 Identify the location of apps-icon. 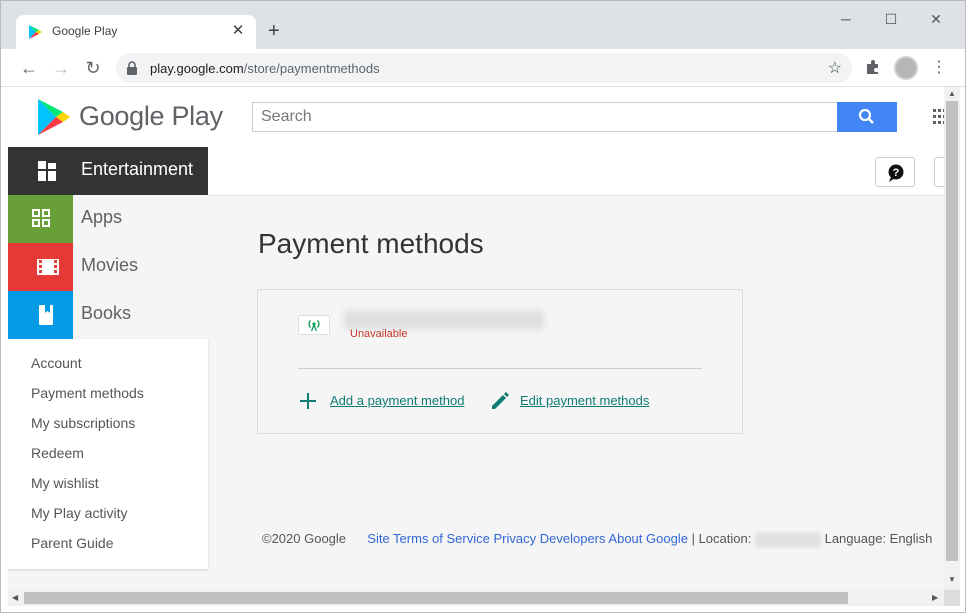
(40, 219).